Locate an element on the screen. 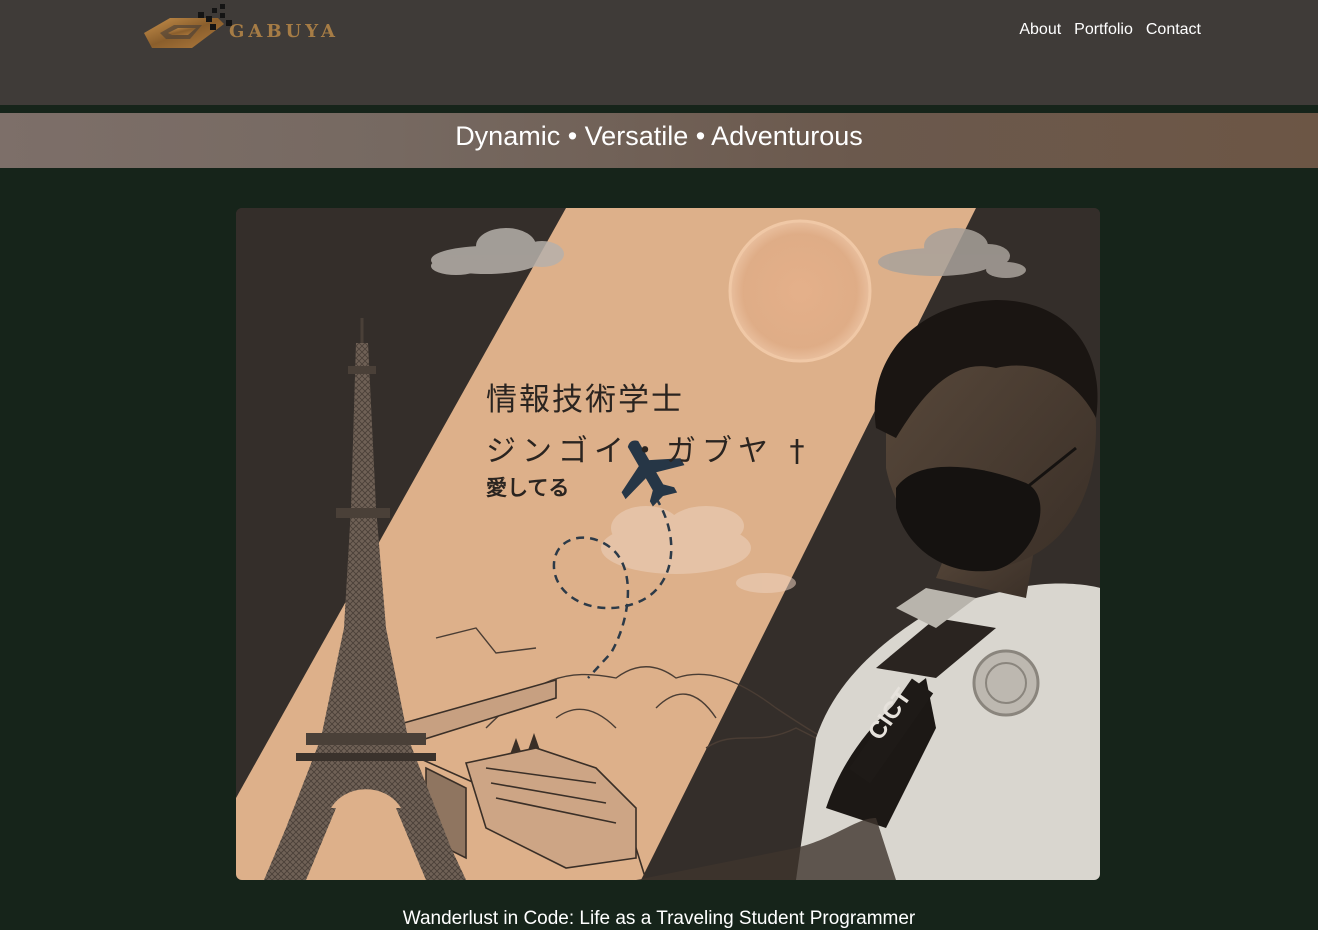 The image size is (1318, 930). logo-mark-icon is located at coordinates (188, 26).